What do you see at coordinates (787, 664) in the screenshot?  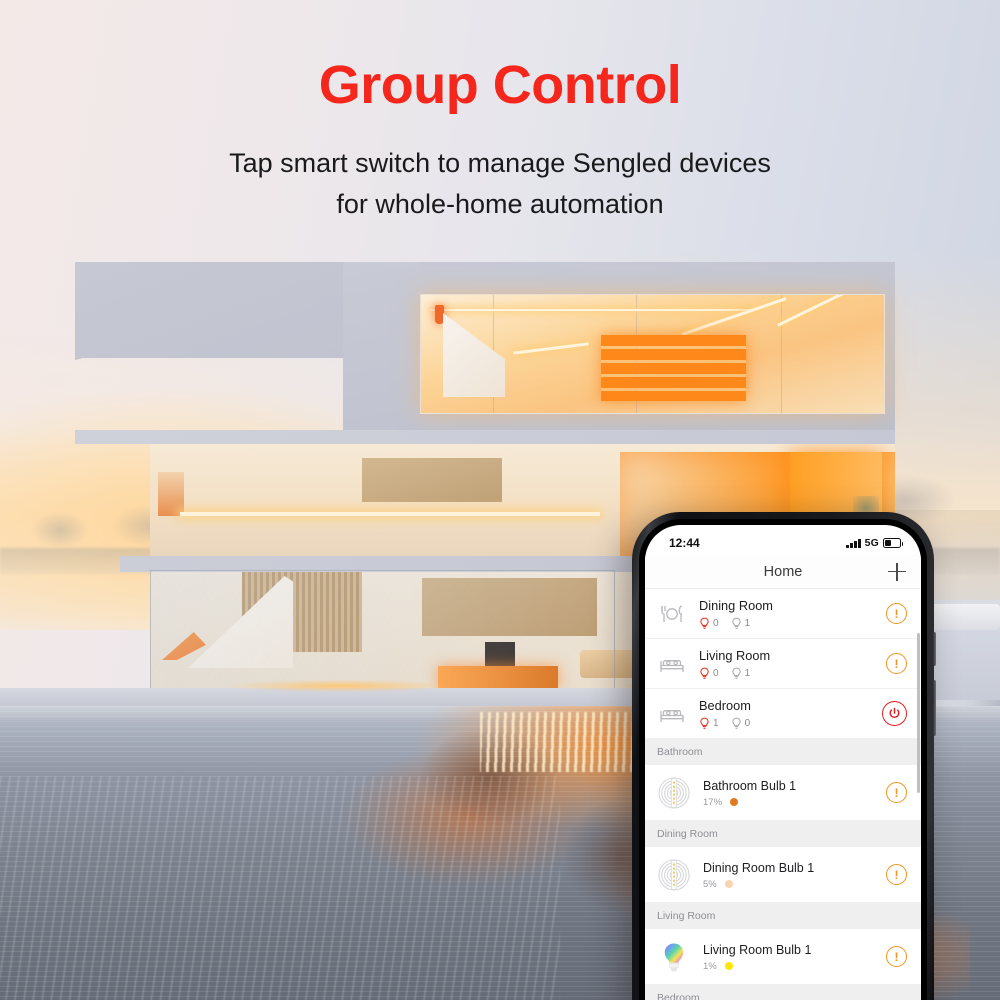 I see `room-info: Living Room 0 1` at bounding box center [787, 664].